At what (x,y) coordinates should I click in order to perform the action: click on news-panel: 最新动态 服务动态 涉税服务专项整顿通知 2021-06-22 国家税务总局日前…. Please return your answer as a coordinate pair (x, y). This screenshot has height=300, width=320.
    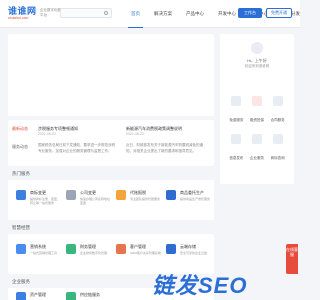
    Looking at the image, I should click on (111, 143).